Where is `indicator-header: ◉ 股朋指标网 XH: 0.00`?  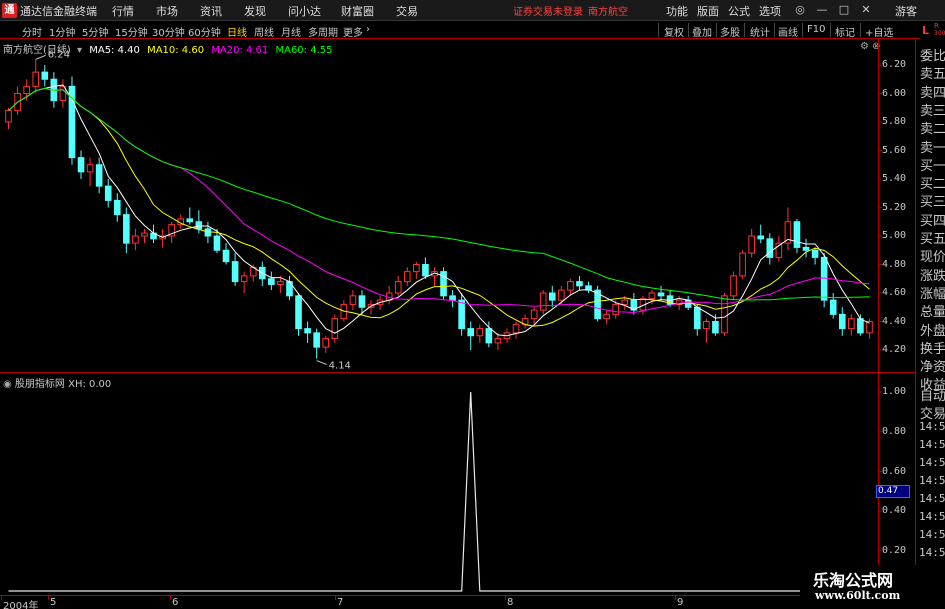
indicator-header: ◉ 股朋指标网 XH: 0.00 is located at coordinates (57, 382).